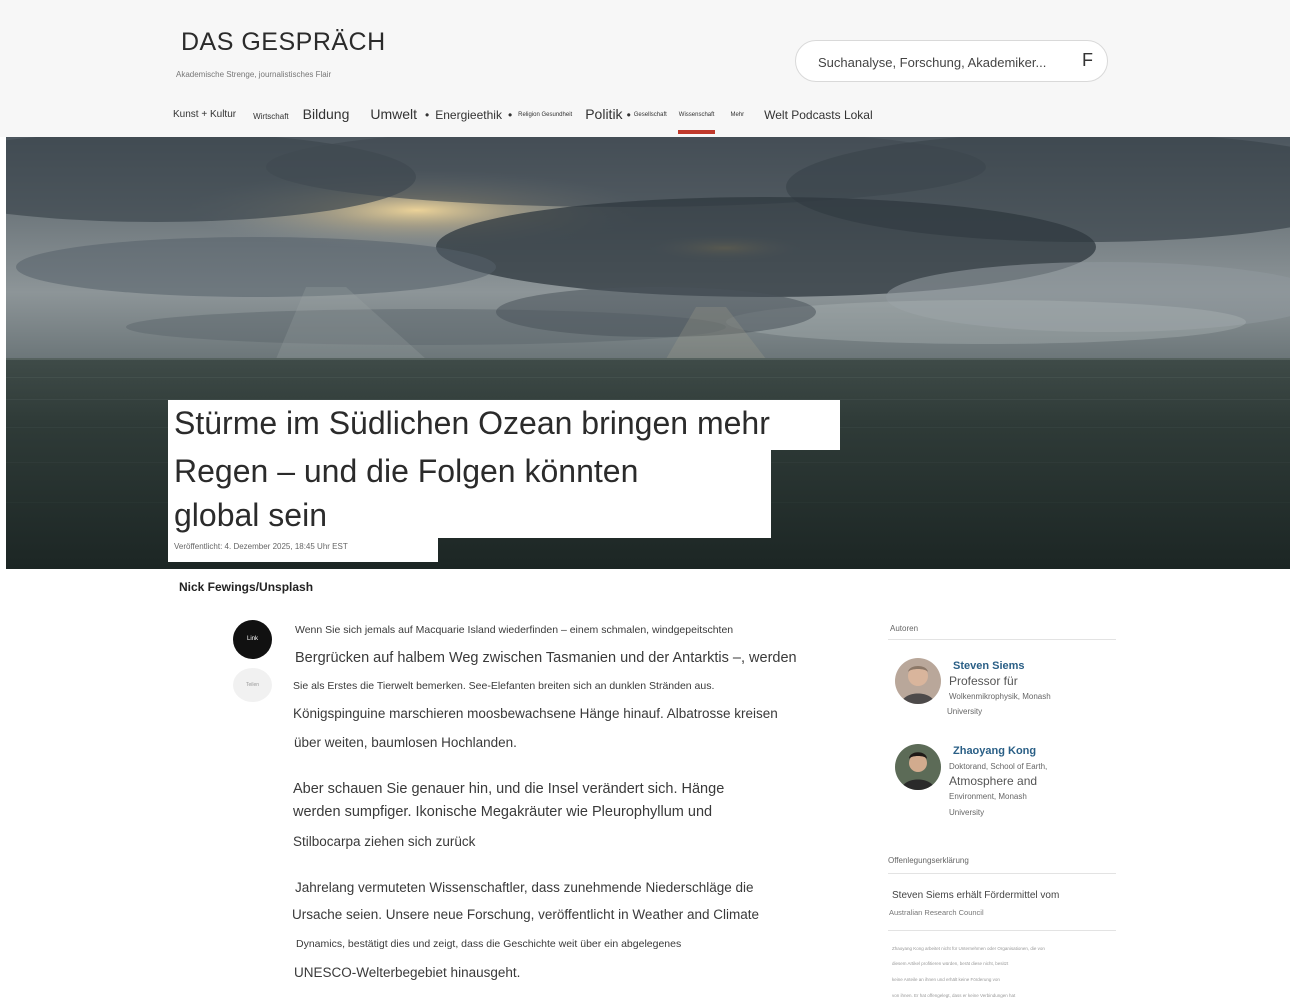  What do you see at coordinates (545, 111) in the screenshot?
I see `nav-item-religion-gesundheit: Religion Gesundheit` at bounding box center [545, 111].